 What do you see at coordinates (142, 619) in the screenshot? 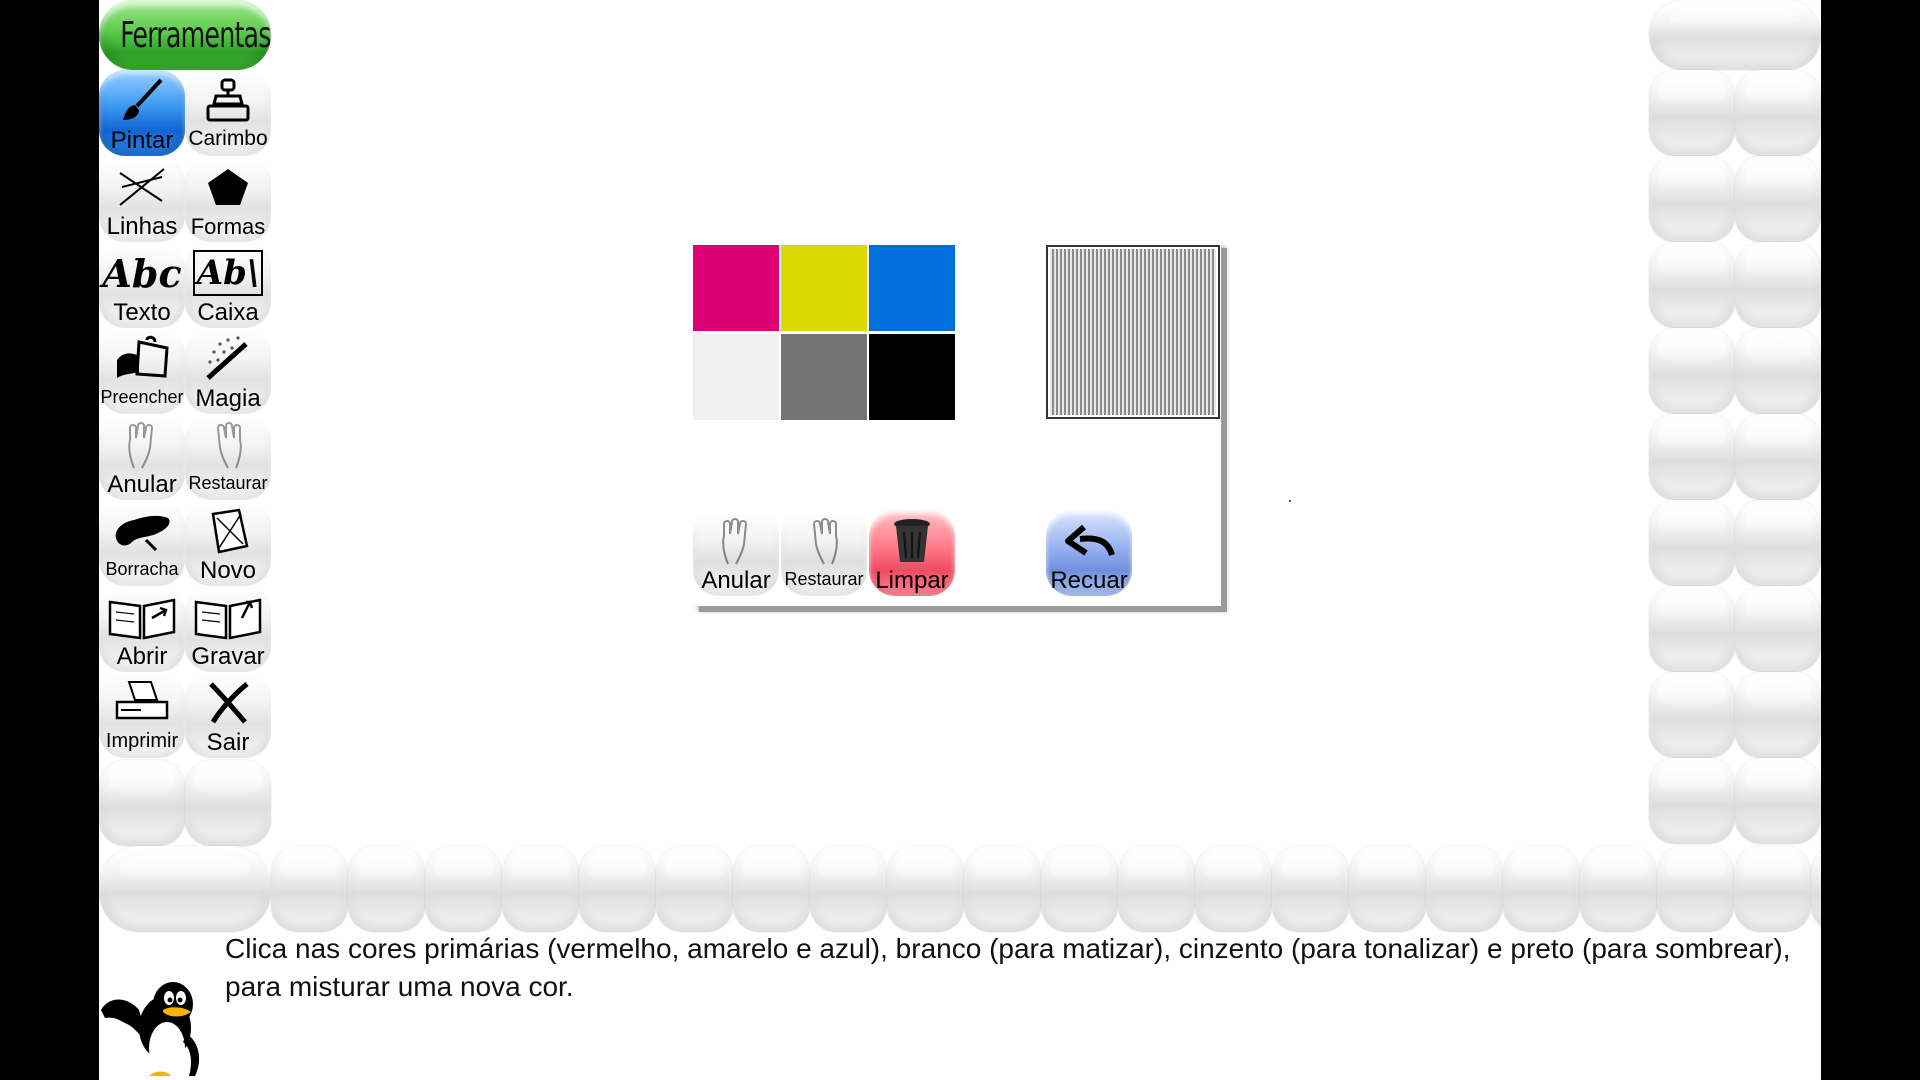
I see `open-book-icon` at bounding box center [142, 619].